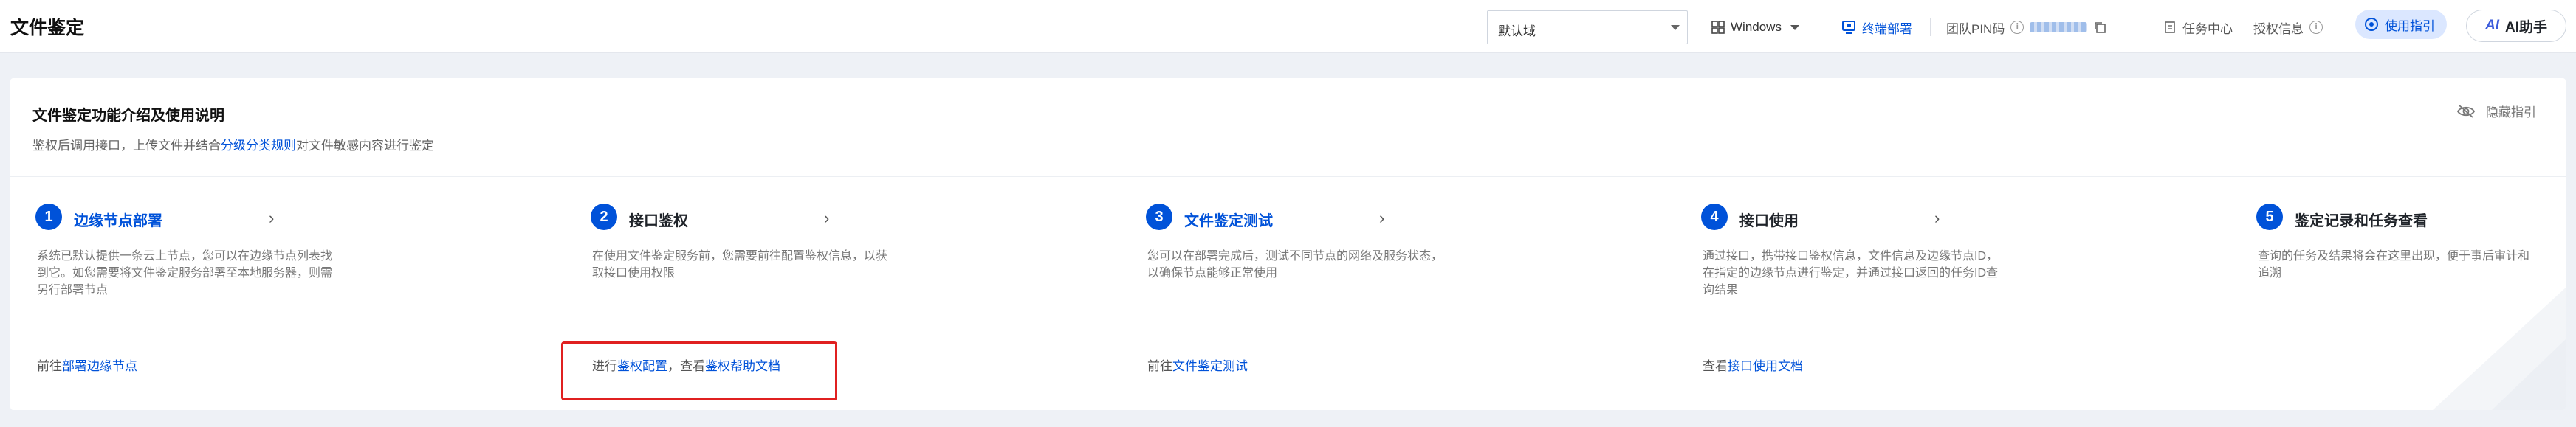 The width and height of the screenshot is (2576, 427). Describe the element at coordinates (2491, 25) in the screenshot. I see `ai-logo-icon: AI` at that location.